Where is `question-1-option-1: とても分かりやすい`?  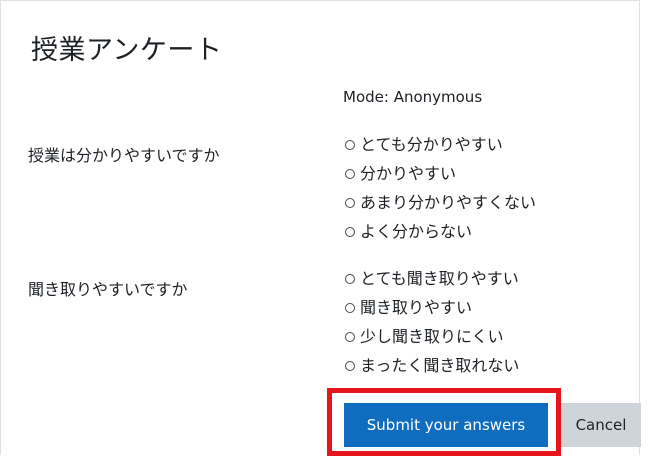
question-1-option-1: とても分かりやすい is located at coordinates (440, 144).